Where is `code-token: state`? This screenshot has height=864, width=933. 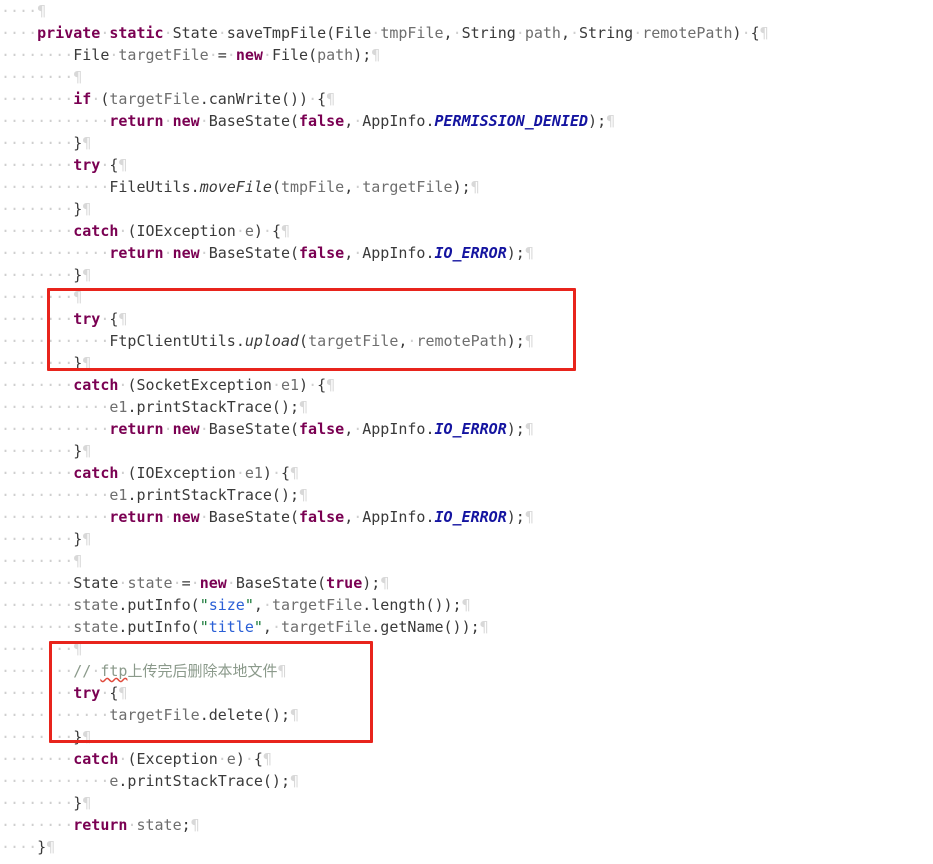 code-token: state is located at coordinates (96, 605).